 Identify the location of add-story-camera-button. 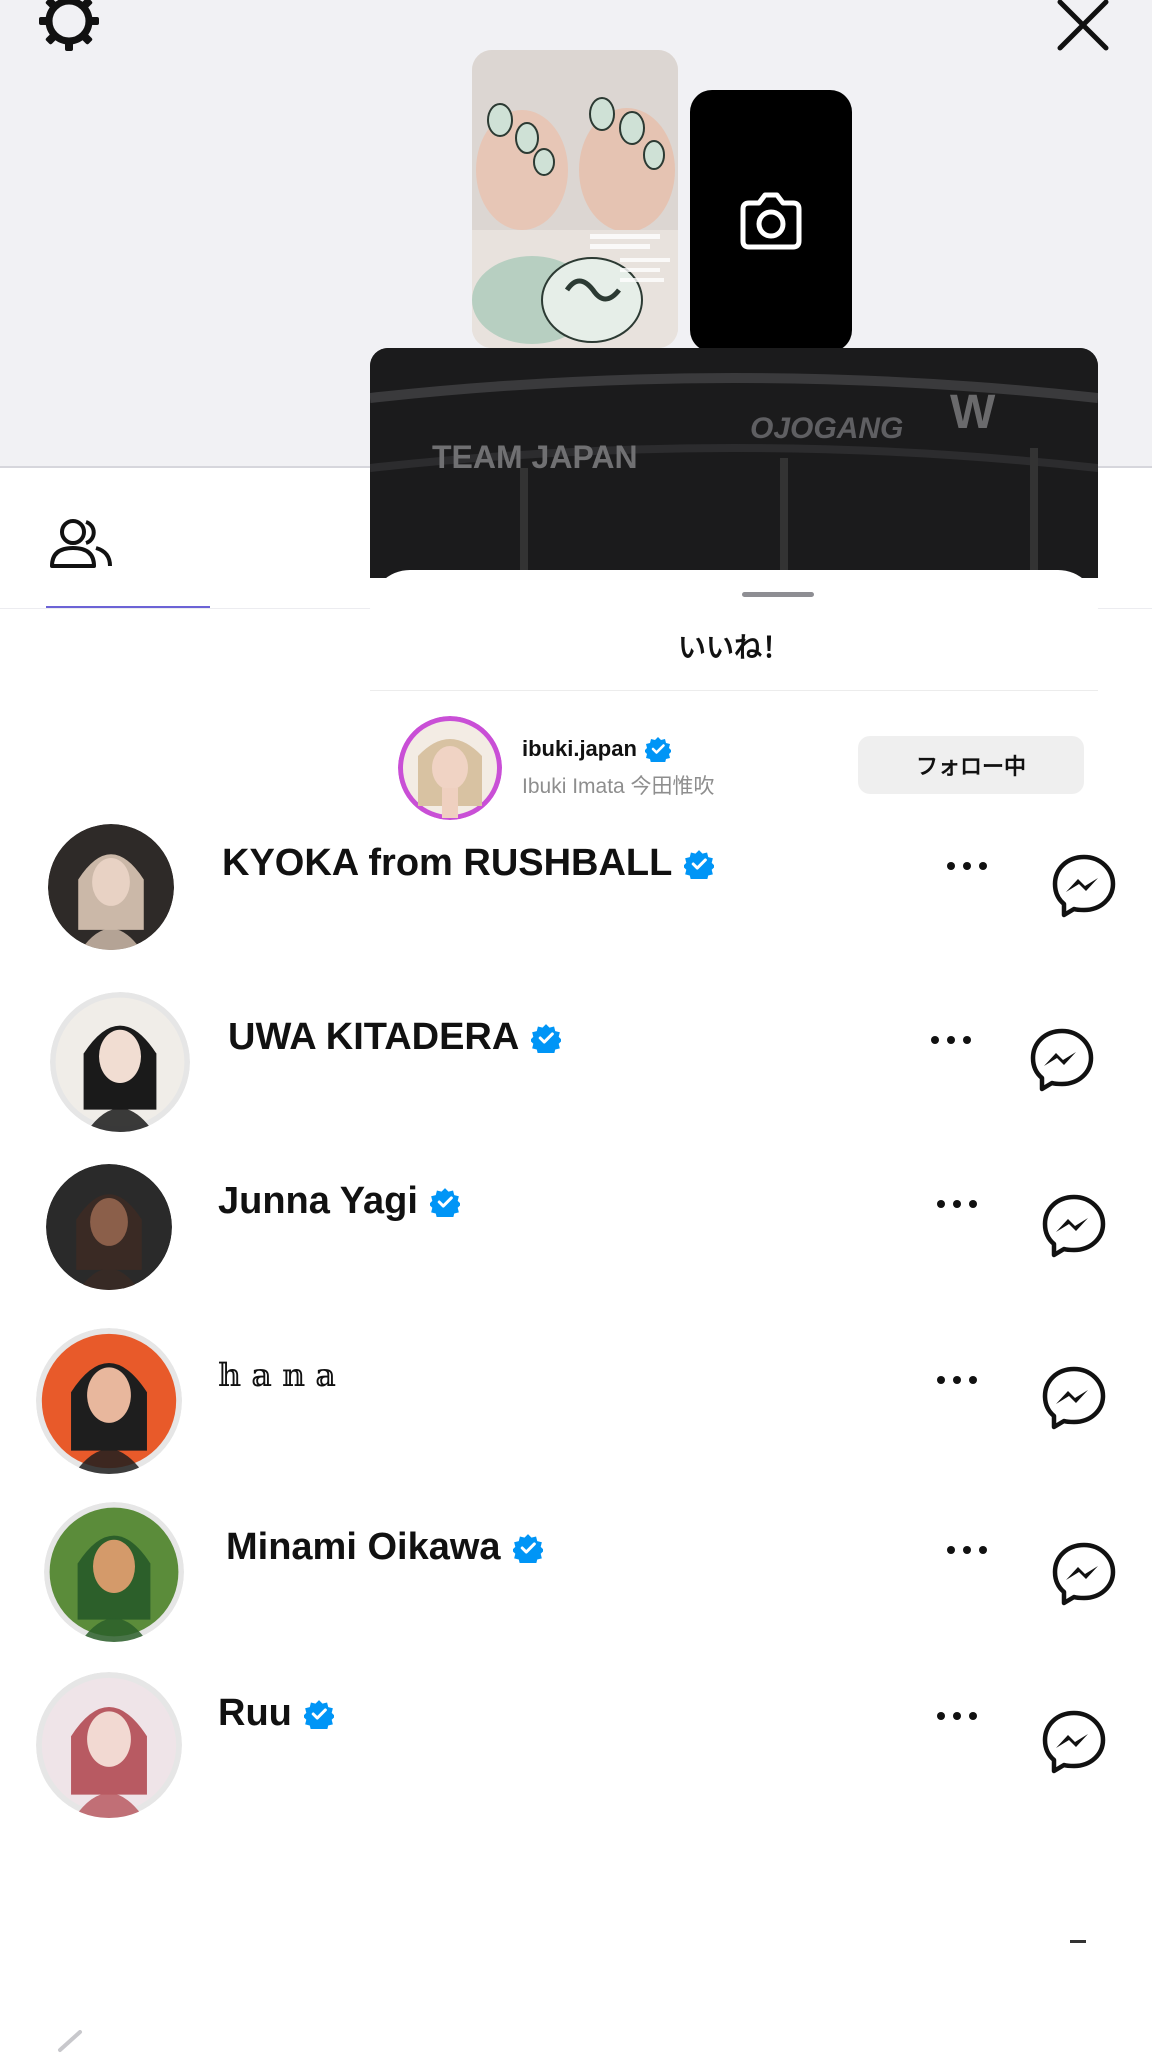
(771, 221).